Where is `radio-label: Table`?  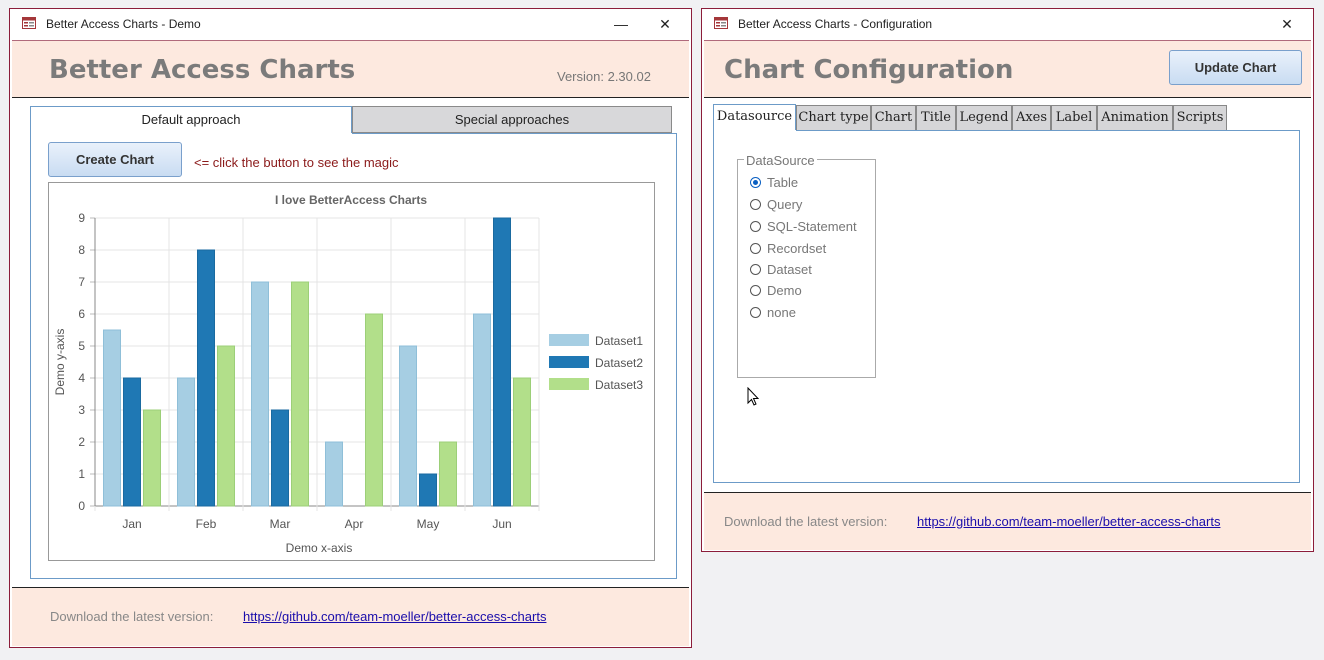 radio-label: Table is located at coordinates (783, 182).